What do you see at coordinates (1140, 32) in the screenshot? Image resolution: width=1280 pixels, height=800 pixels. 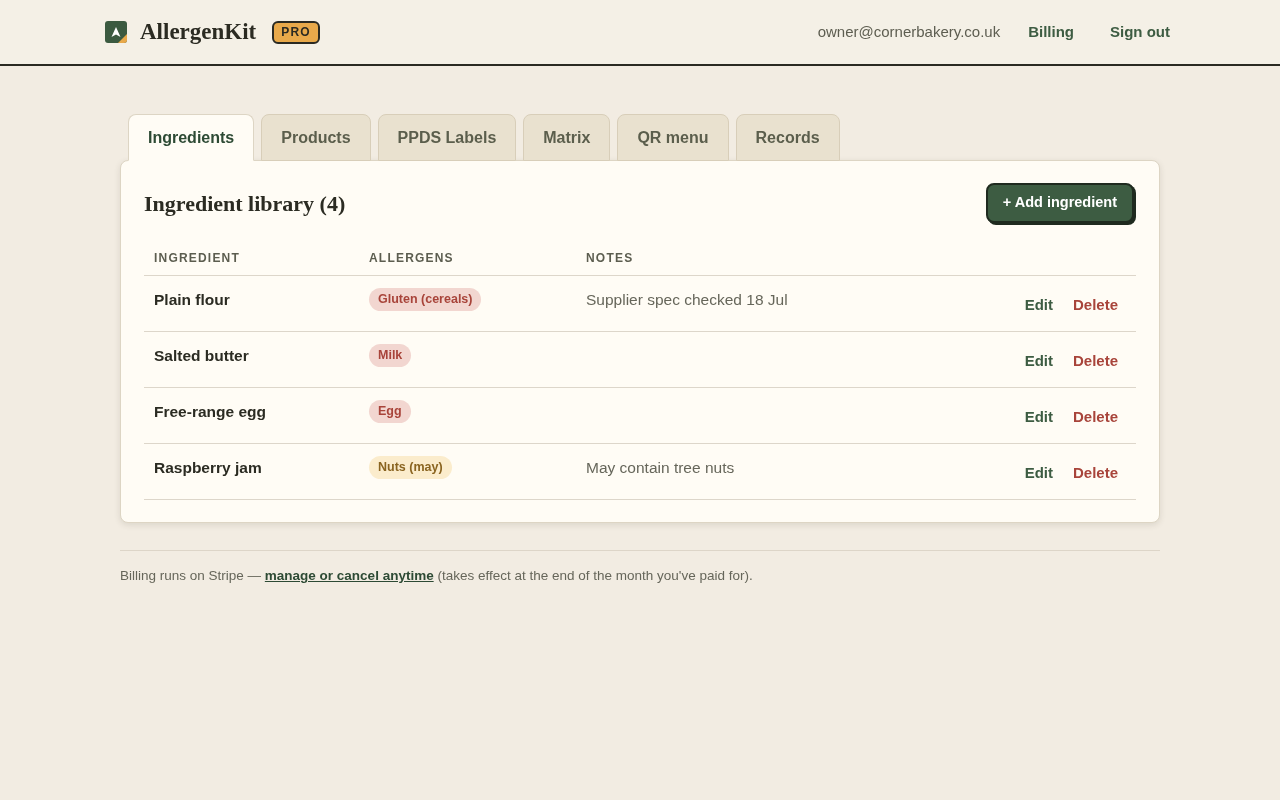 I see `header-link: Sign out` at bounding box center [1140, 32].